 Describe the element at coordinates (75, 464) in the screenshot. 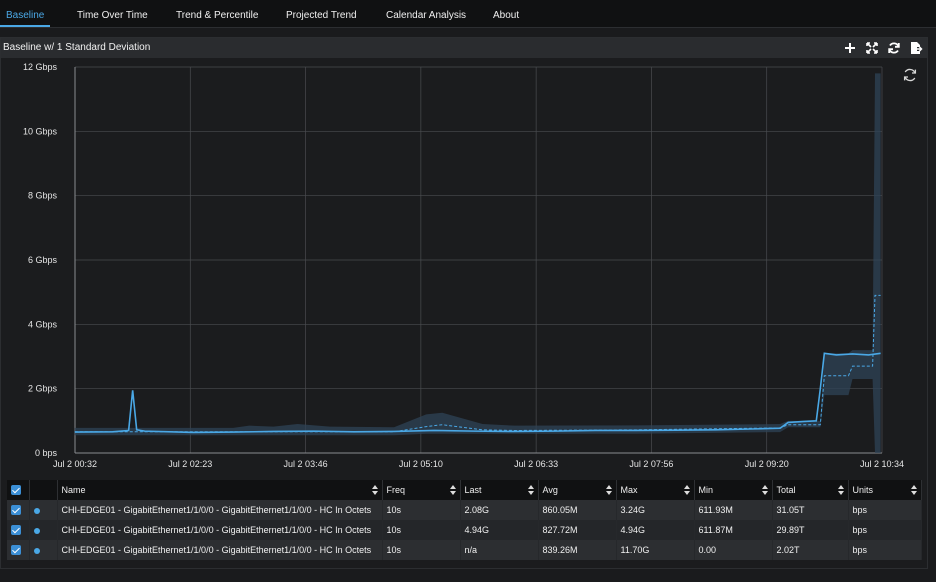

I see `x-tick-label: Jul 2 00:32` at that location.